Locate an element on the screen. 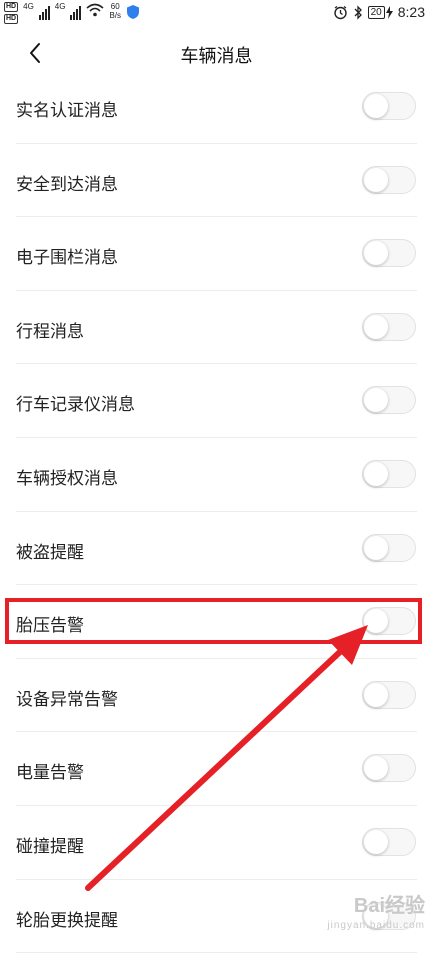  bluetooth-icon is located at coordinates (358, 12).